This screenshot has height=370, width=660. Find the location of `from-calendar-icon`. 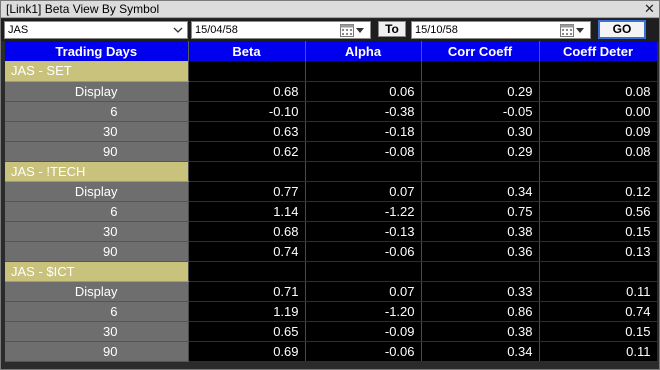

from-calendar-icon is located at coordinates (353, 30).